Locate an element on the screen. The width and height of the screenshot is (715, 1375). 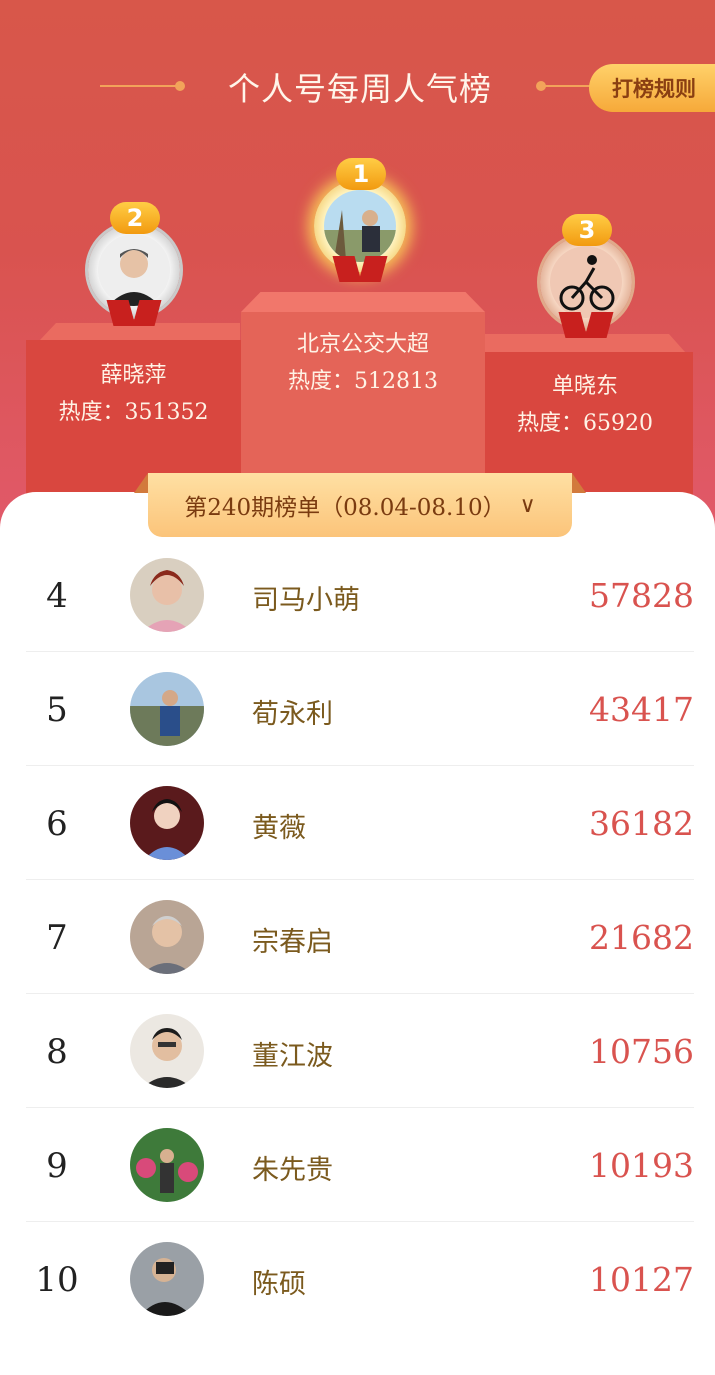
rank-number: 4 is located at coordinates (57, 596).